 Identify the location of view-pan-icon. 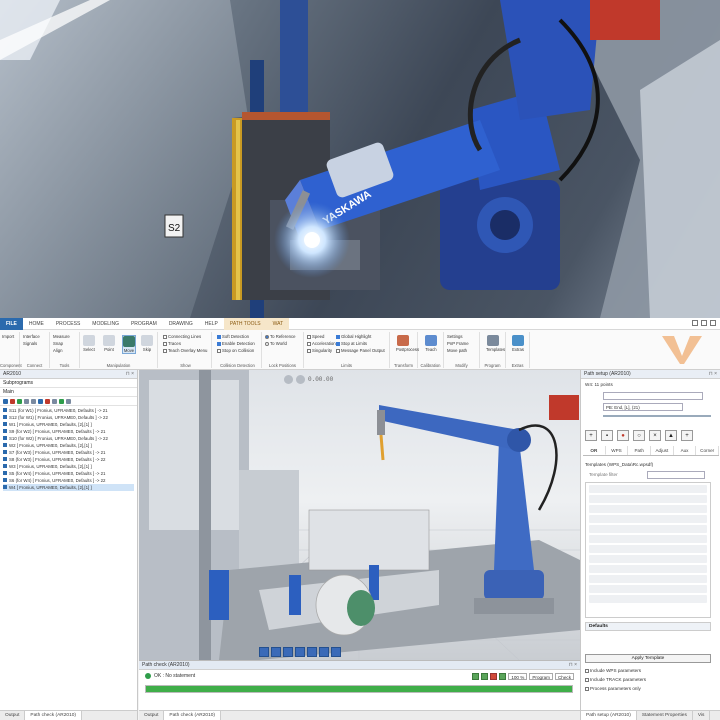
(336, 652).